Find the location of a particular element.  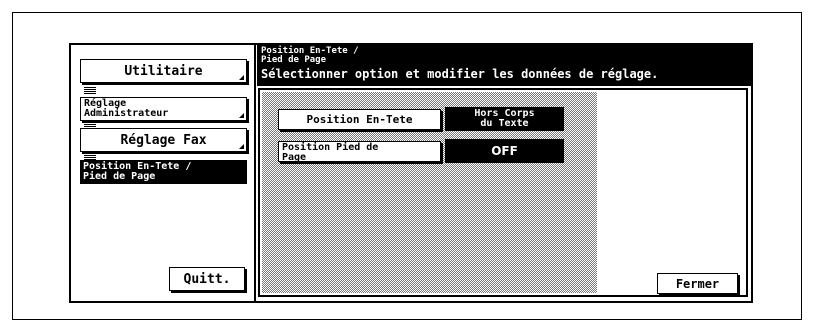

position-pied-value: OFF is located at coordinates (504, 151).